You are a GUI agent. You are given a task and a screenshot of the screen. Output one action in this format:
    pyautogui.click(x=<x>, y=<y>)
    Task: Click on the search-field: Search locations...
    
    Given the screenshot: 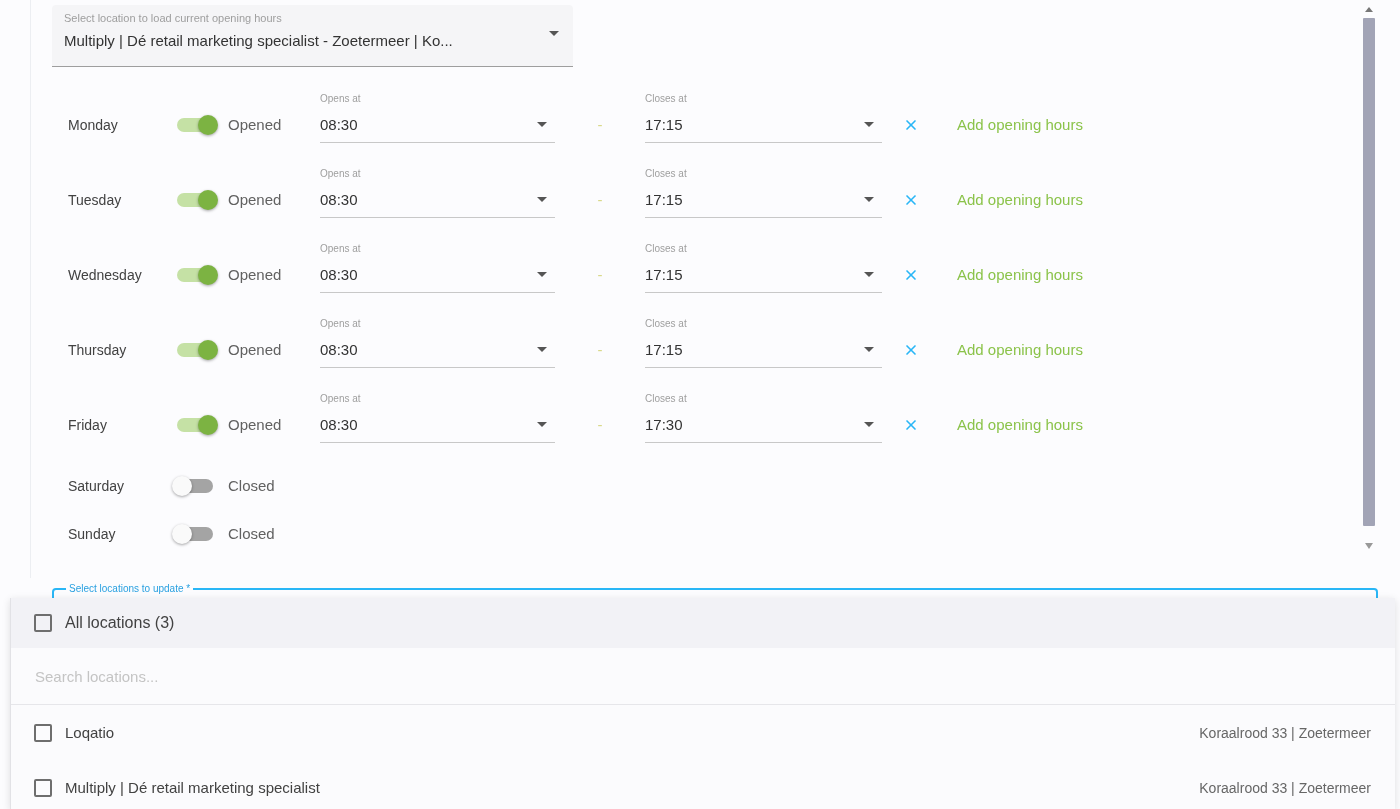 What is the action you would take?
    pyautogui.click(x=703, y=676)
    